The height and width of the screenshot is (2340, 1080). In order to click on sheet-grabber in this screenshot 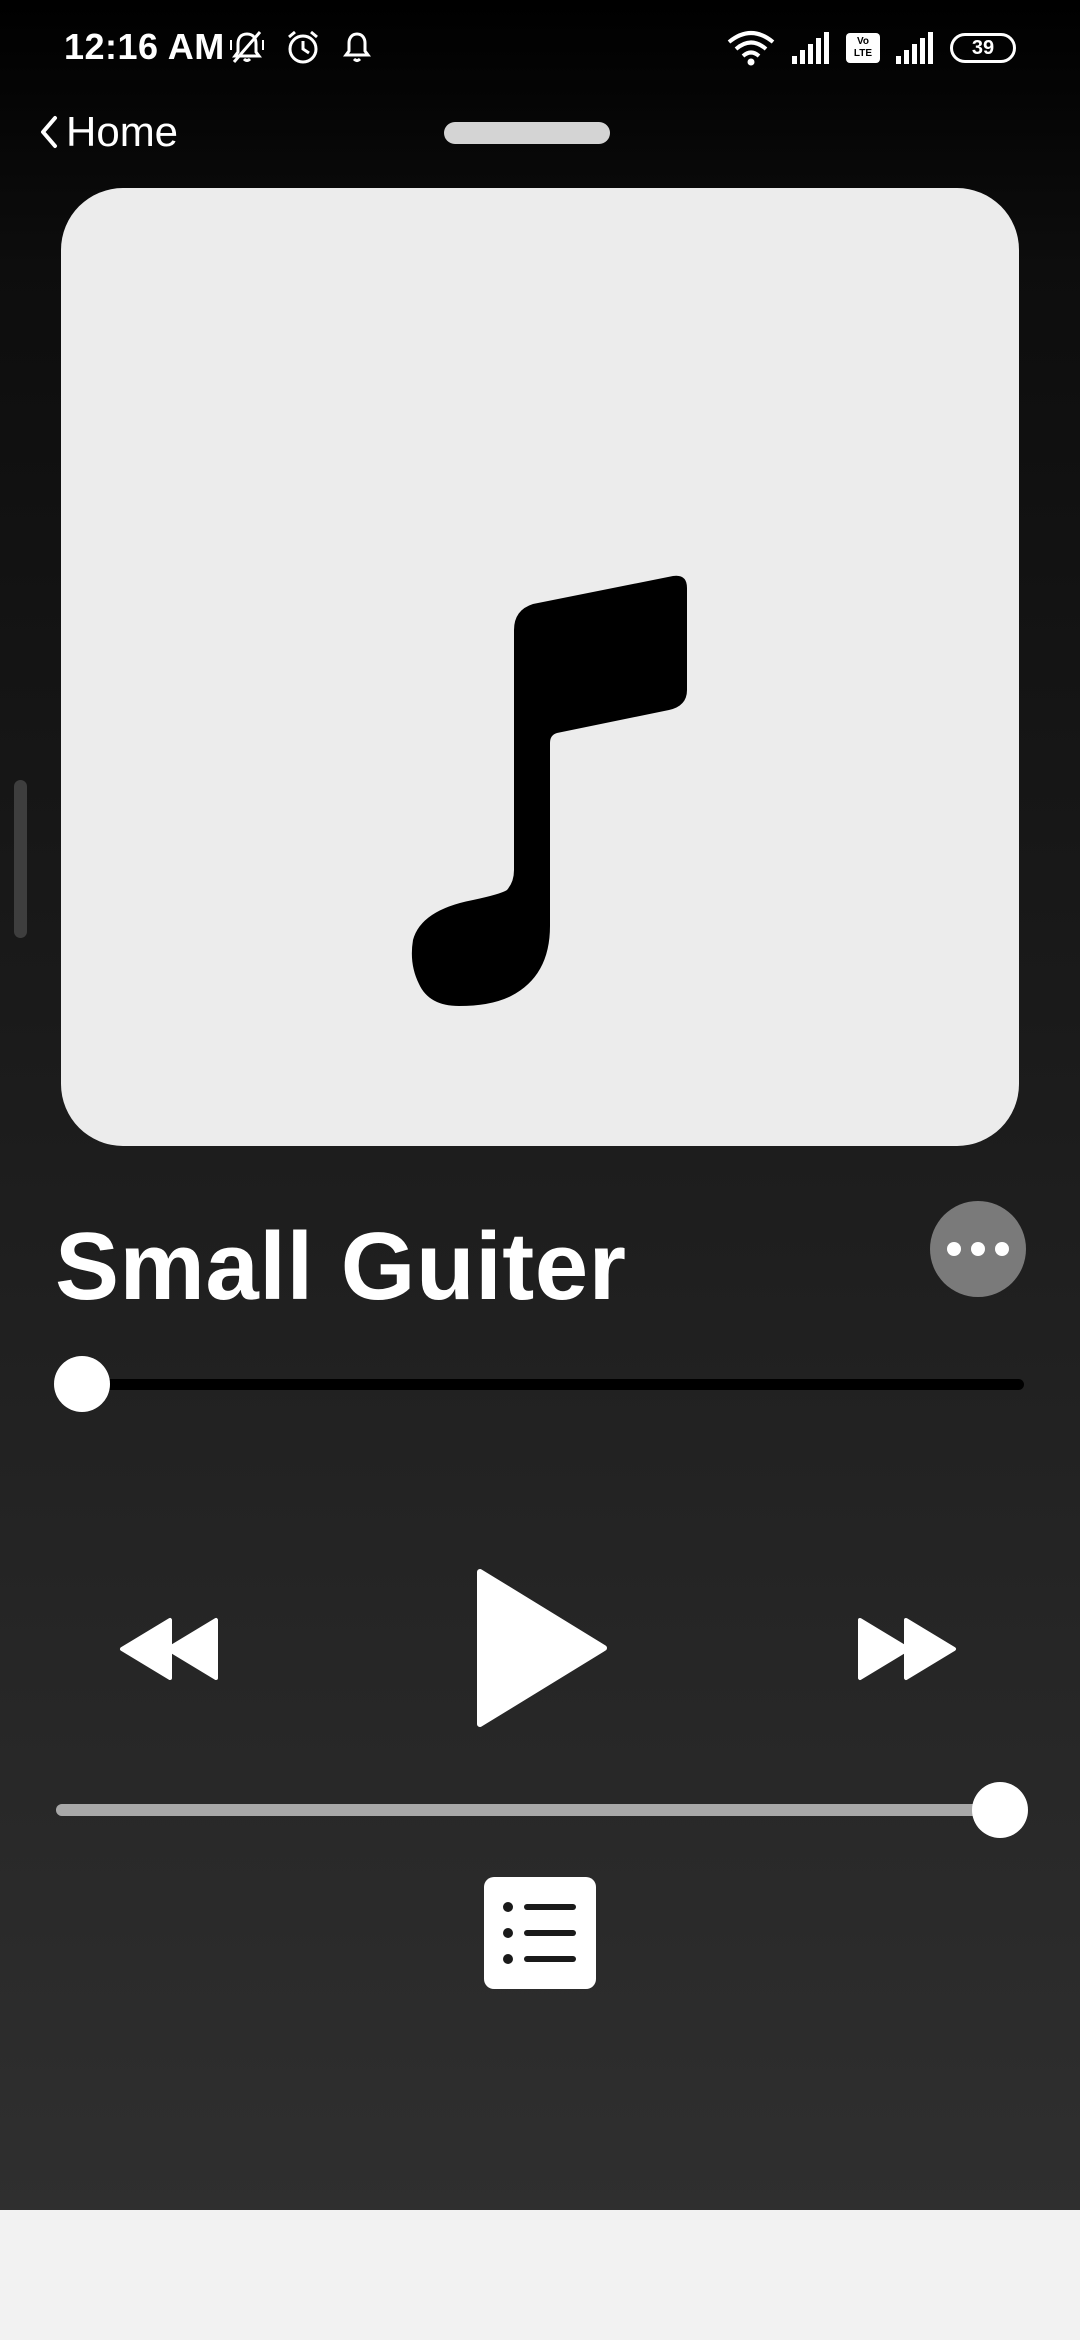, I will do `click(527, 133)`.